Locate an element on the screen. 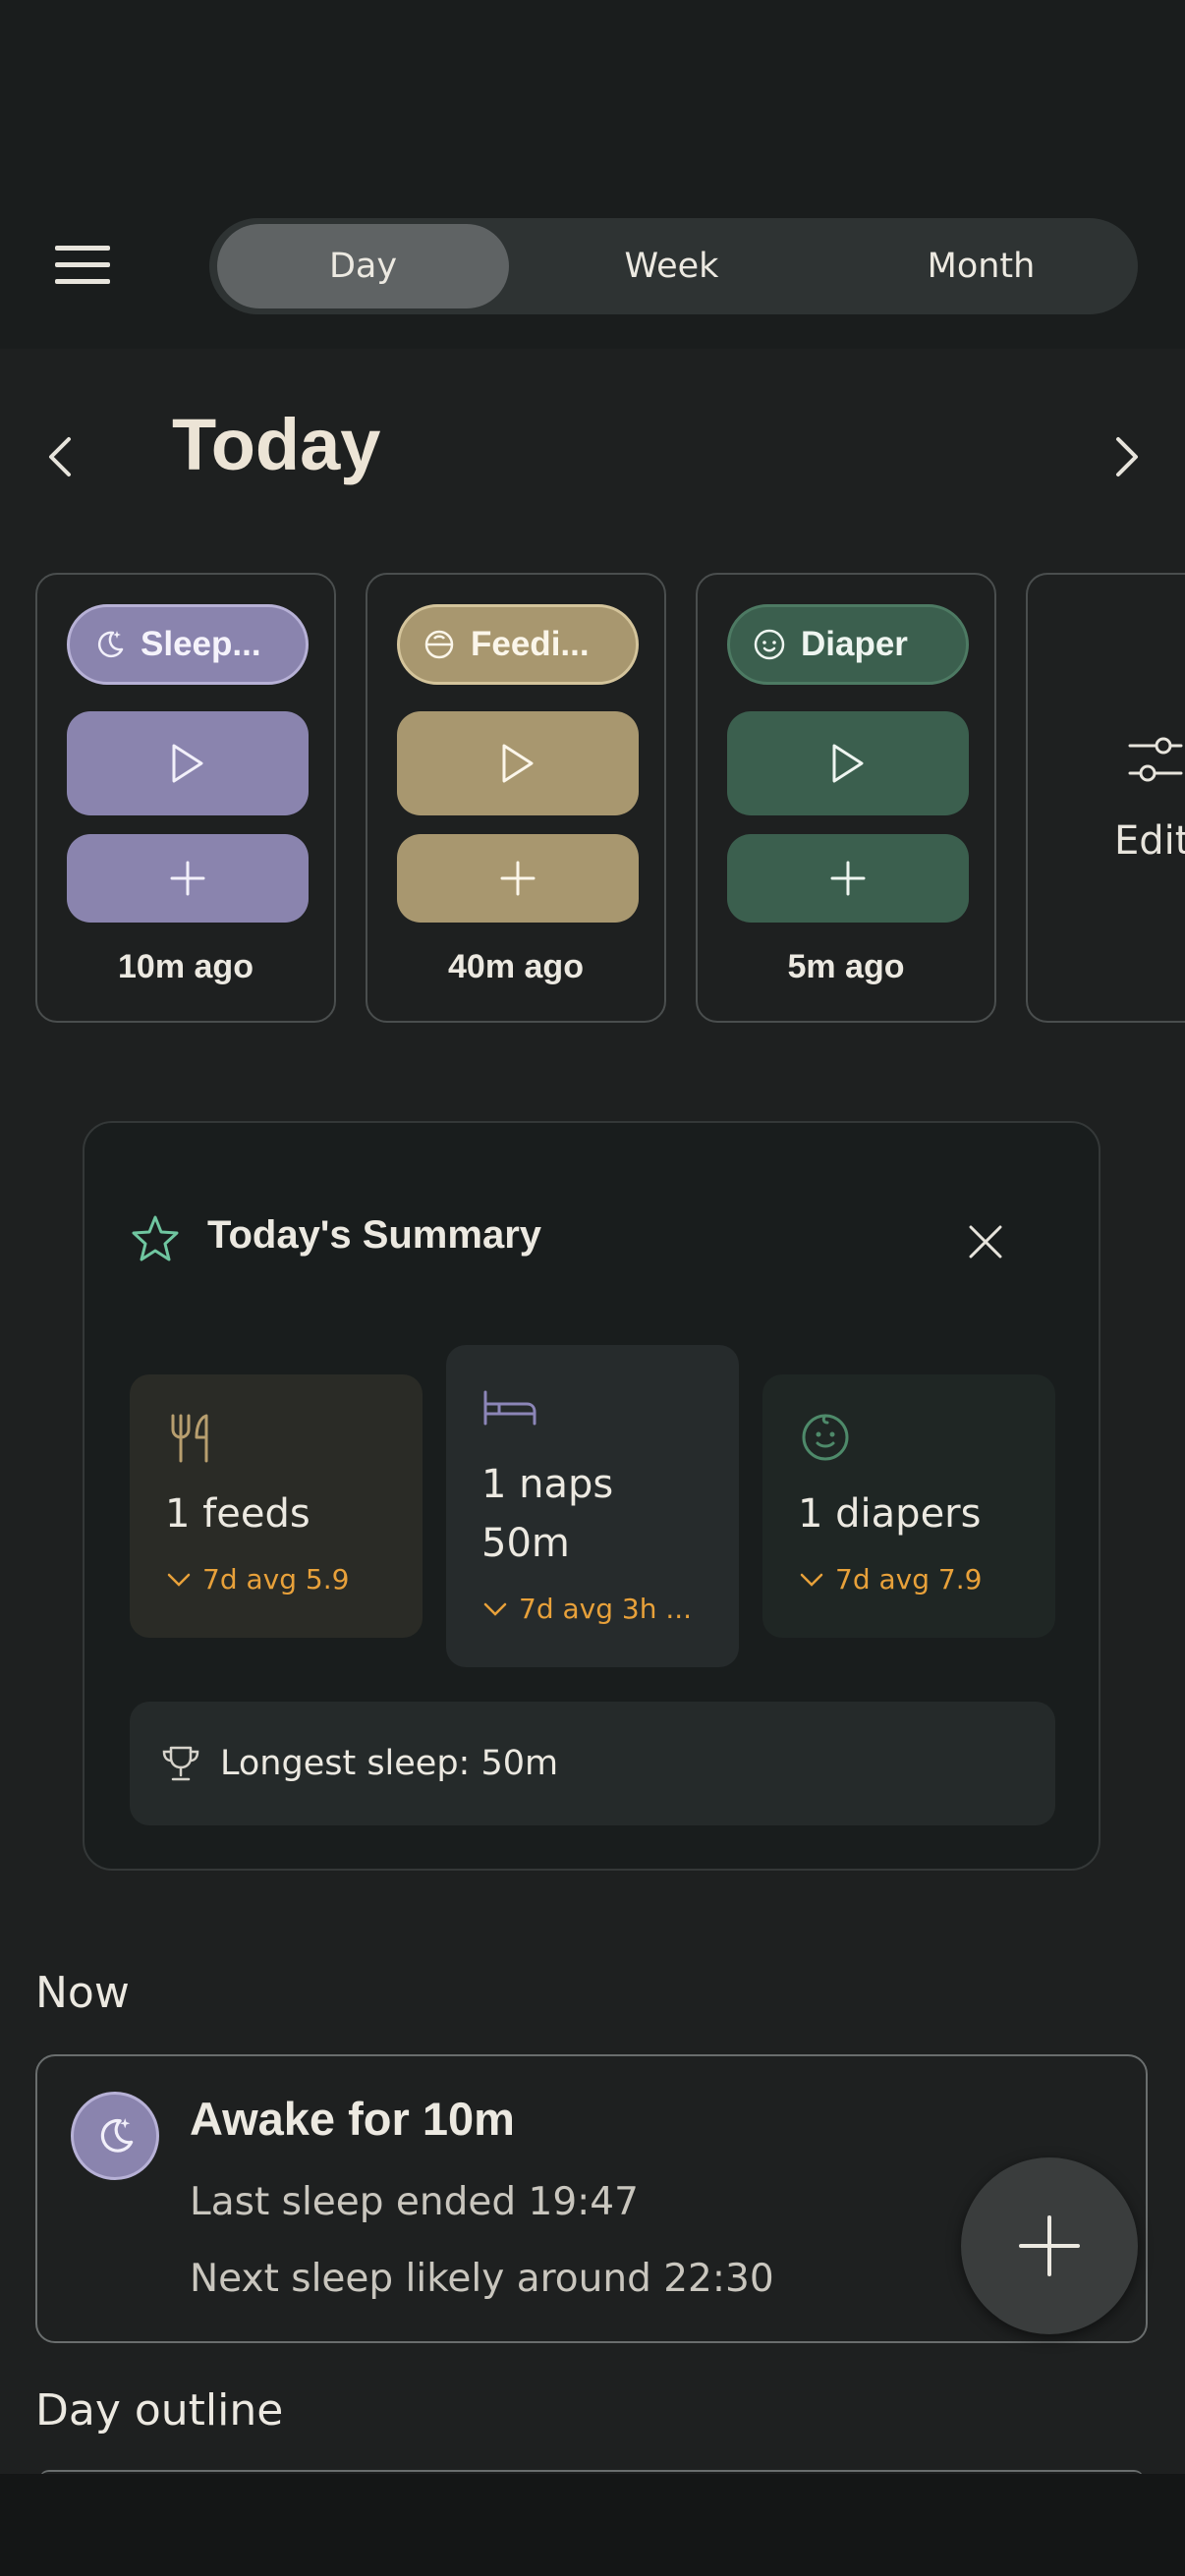  stat-diapers: 1 diapers 7d avg 7.9 is located at coordinates (909, 1506).